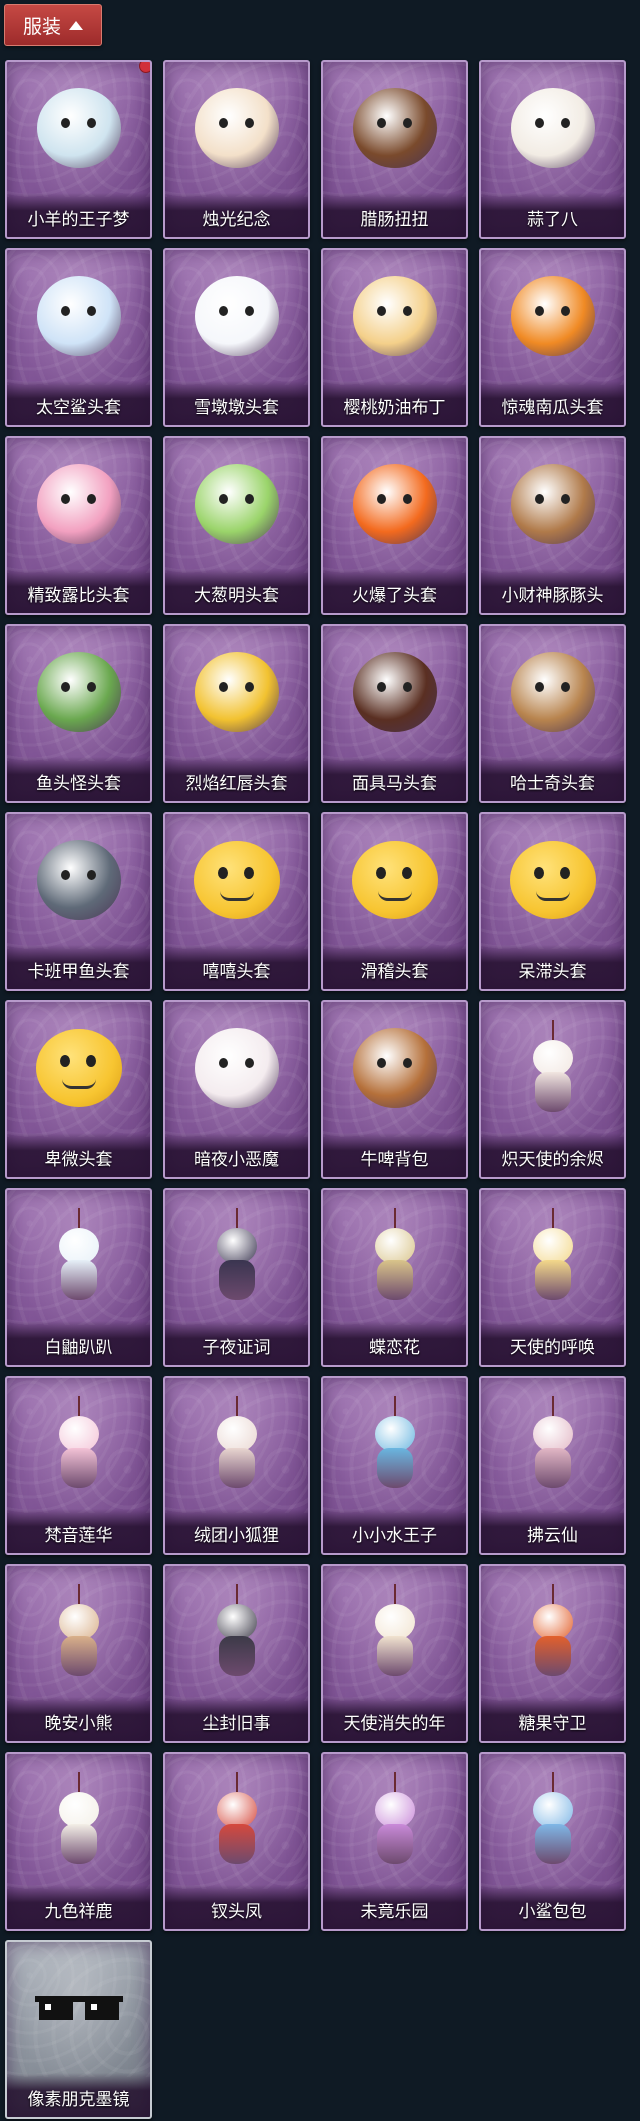  I want to click on lost-angel-icon, so click(395, 1632).